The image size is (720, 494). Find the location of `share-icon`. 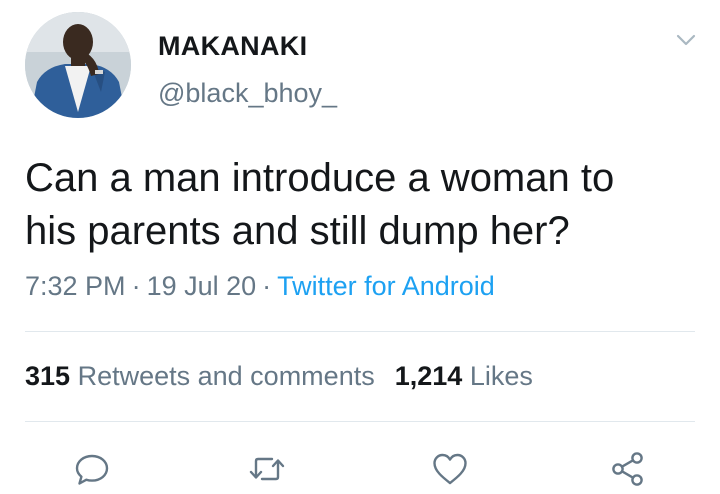

share-icon is located at coordinates (628, 469).